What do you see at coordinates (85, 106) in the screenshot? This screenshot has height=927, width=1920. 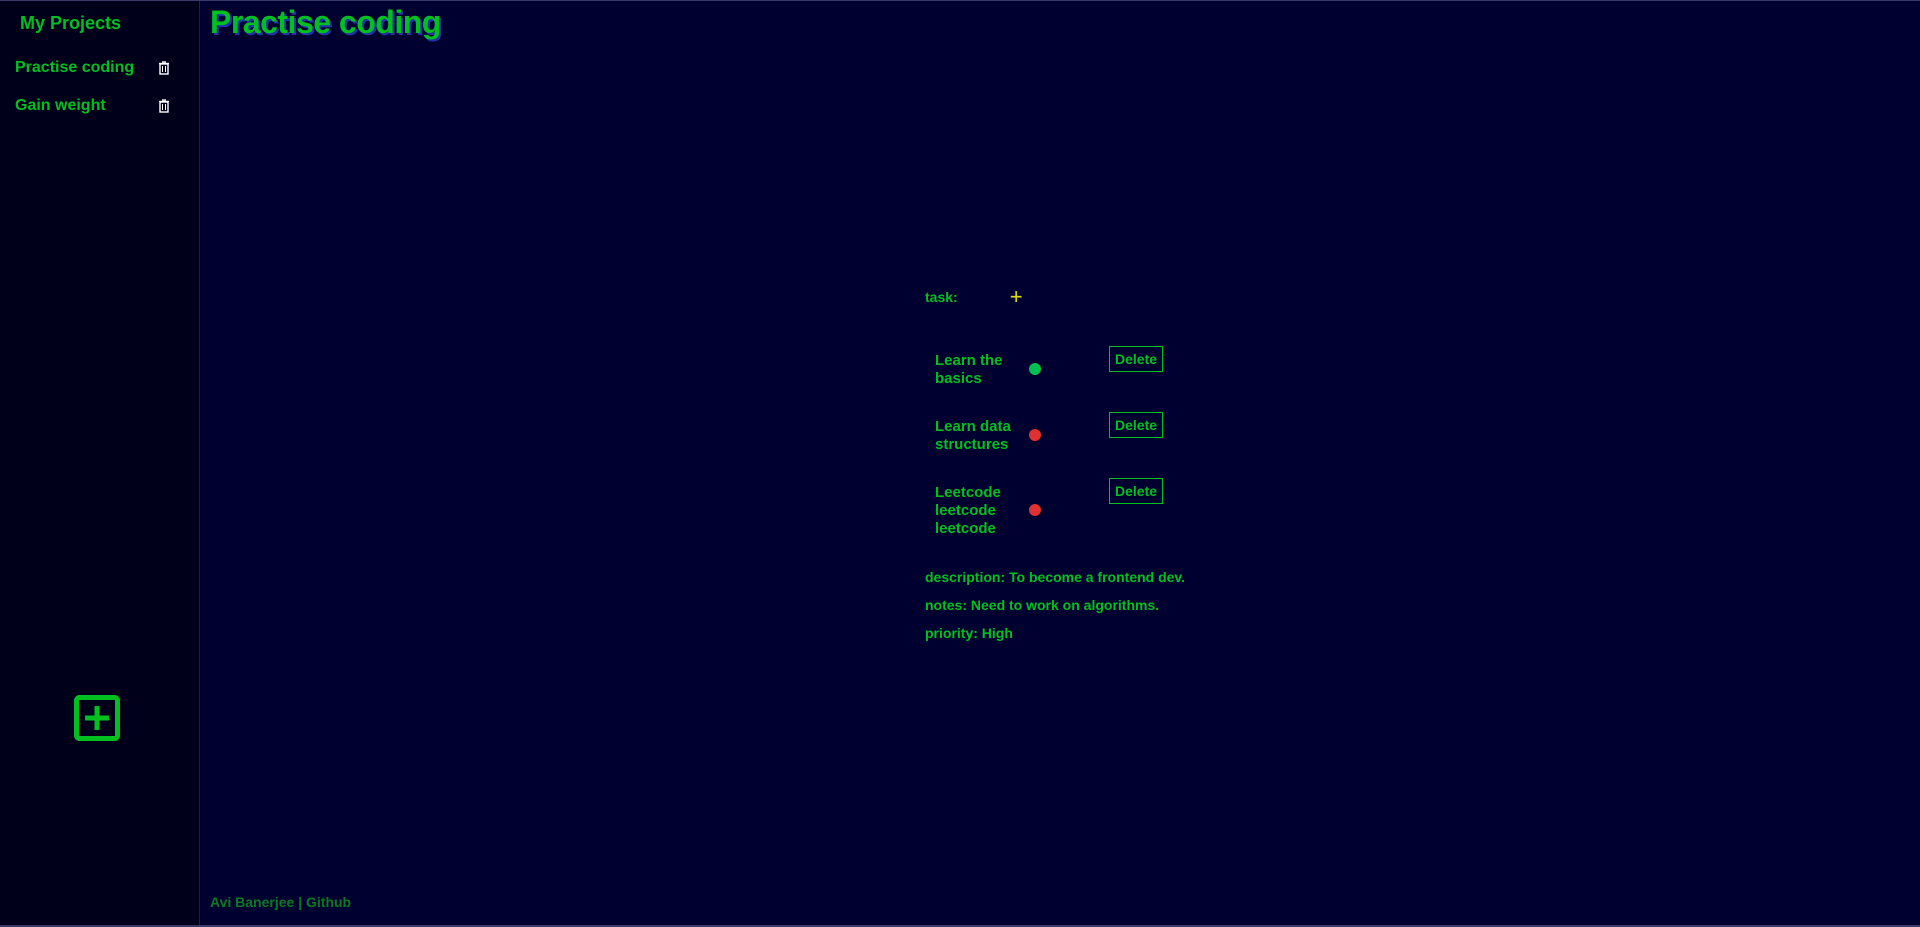 I see `project-label: Gain weight` at bounding box center [85, 106].